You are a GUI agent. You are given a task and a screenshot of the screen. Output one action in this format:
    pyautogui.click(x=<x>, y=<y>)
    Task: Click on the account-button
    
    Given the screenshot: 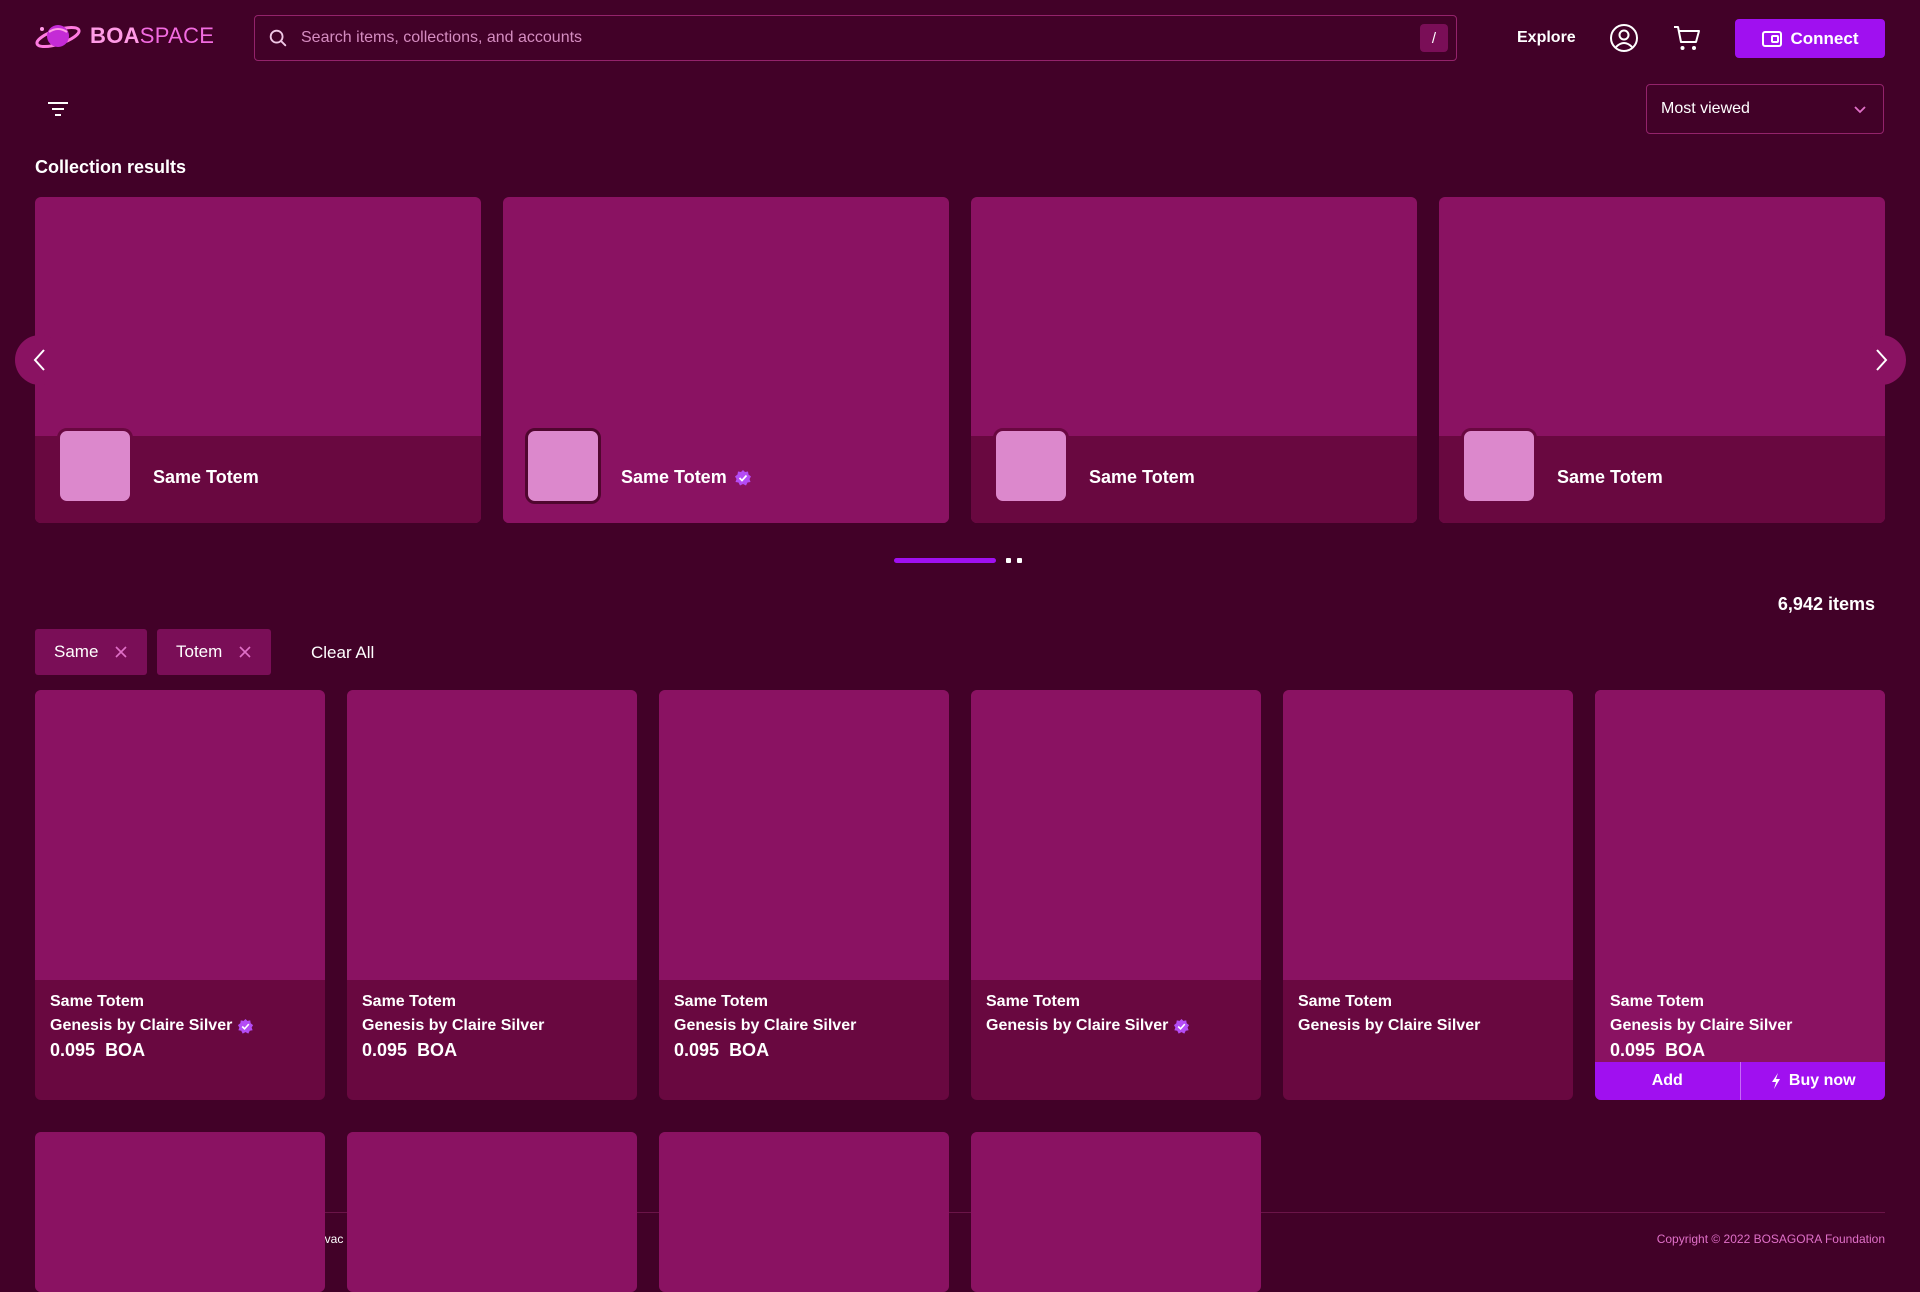 What is the action you would take?
    pyautogui.click(x=1624, y=38)
    